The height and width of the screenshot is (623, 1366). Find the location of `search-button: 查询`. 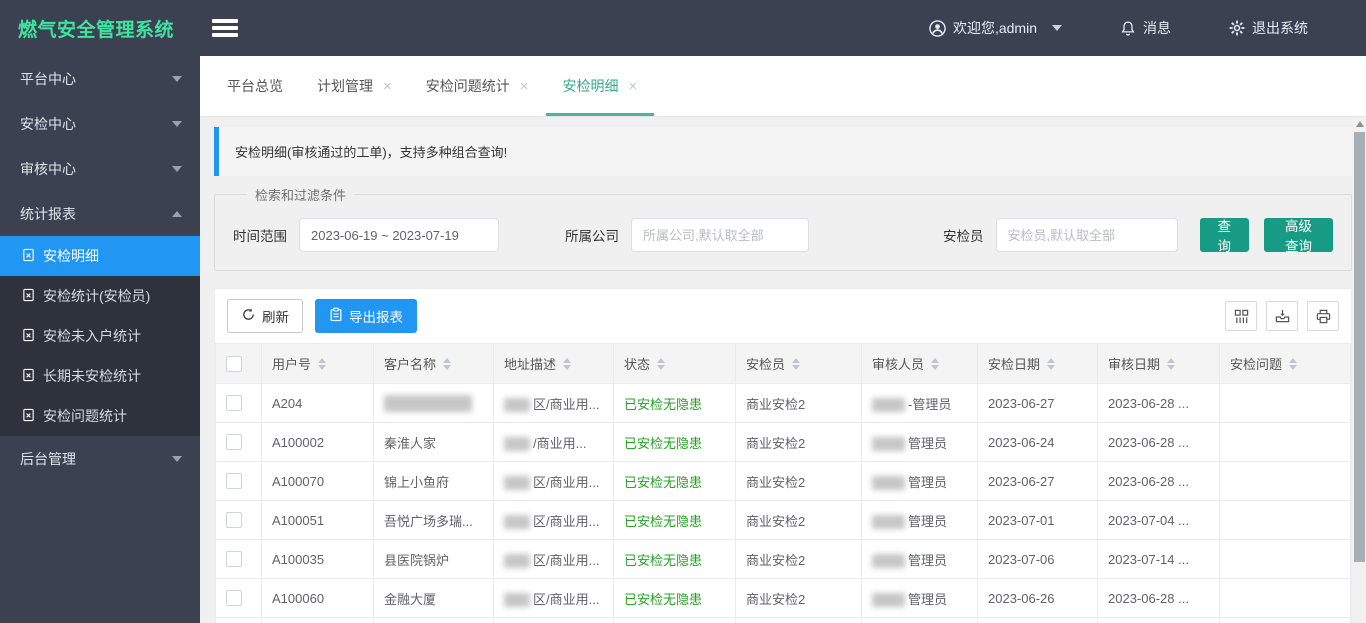

search-button: 查询 is located at coordinates (1224, 236).